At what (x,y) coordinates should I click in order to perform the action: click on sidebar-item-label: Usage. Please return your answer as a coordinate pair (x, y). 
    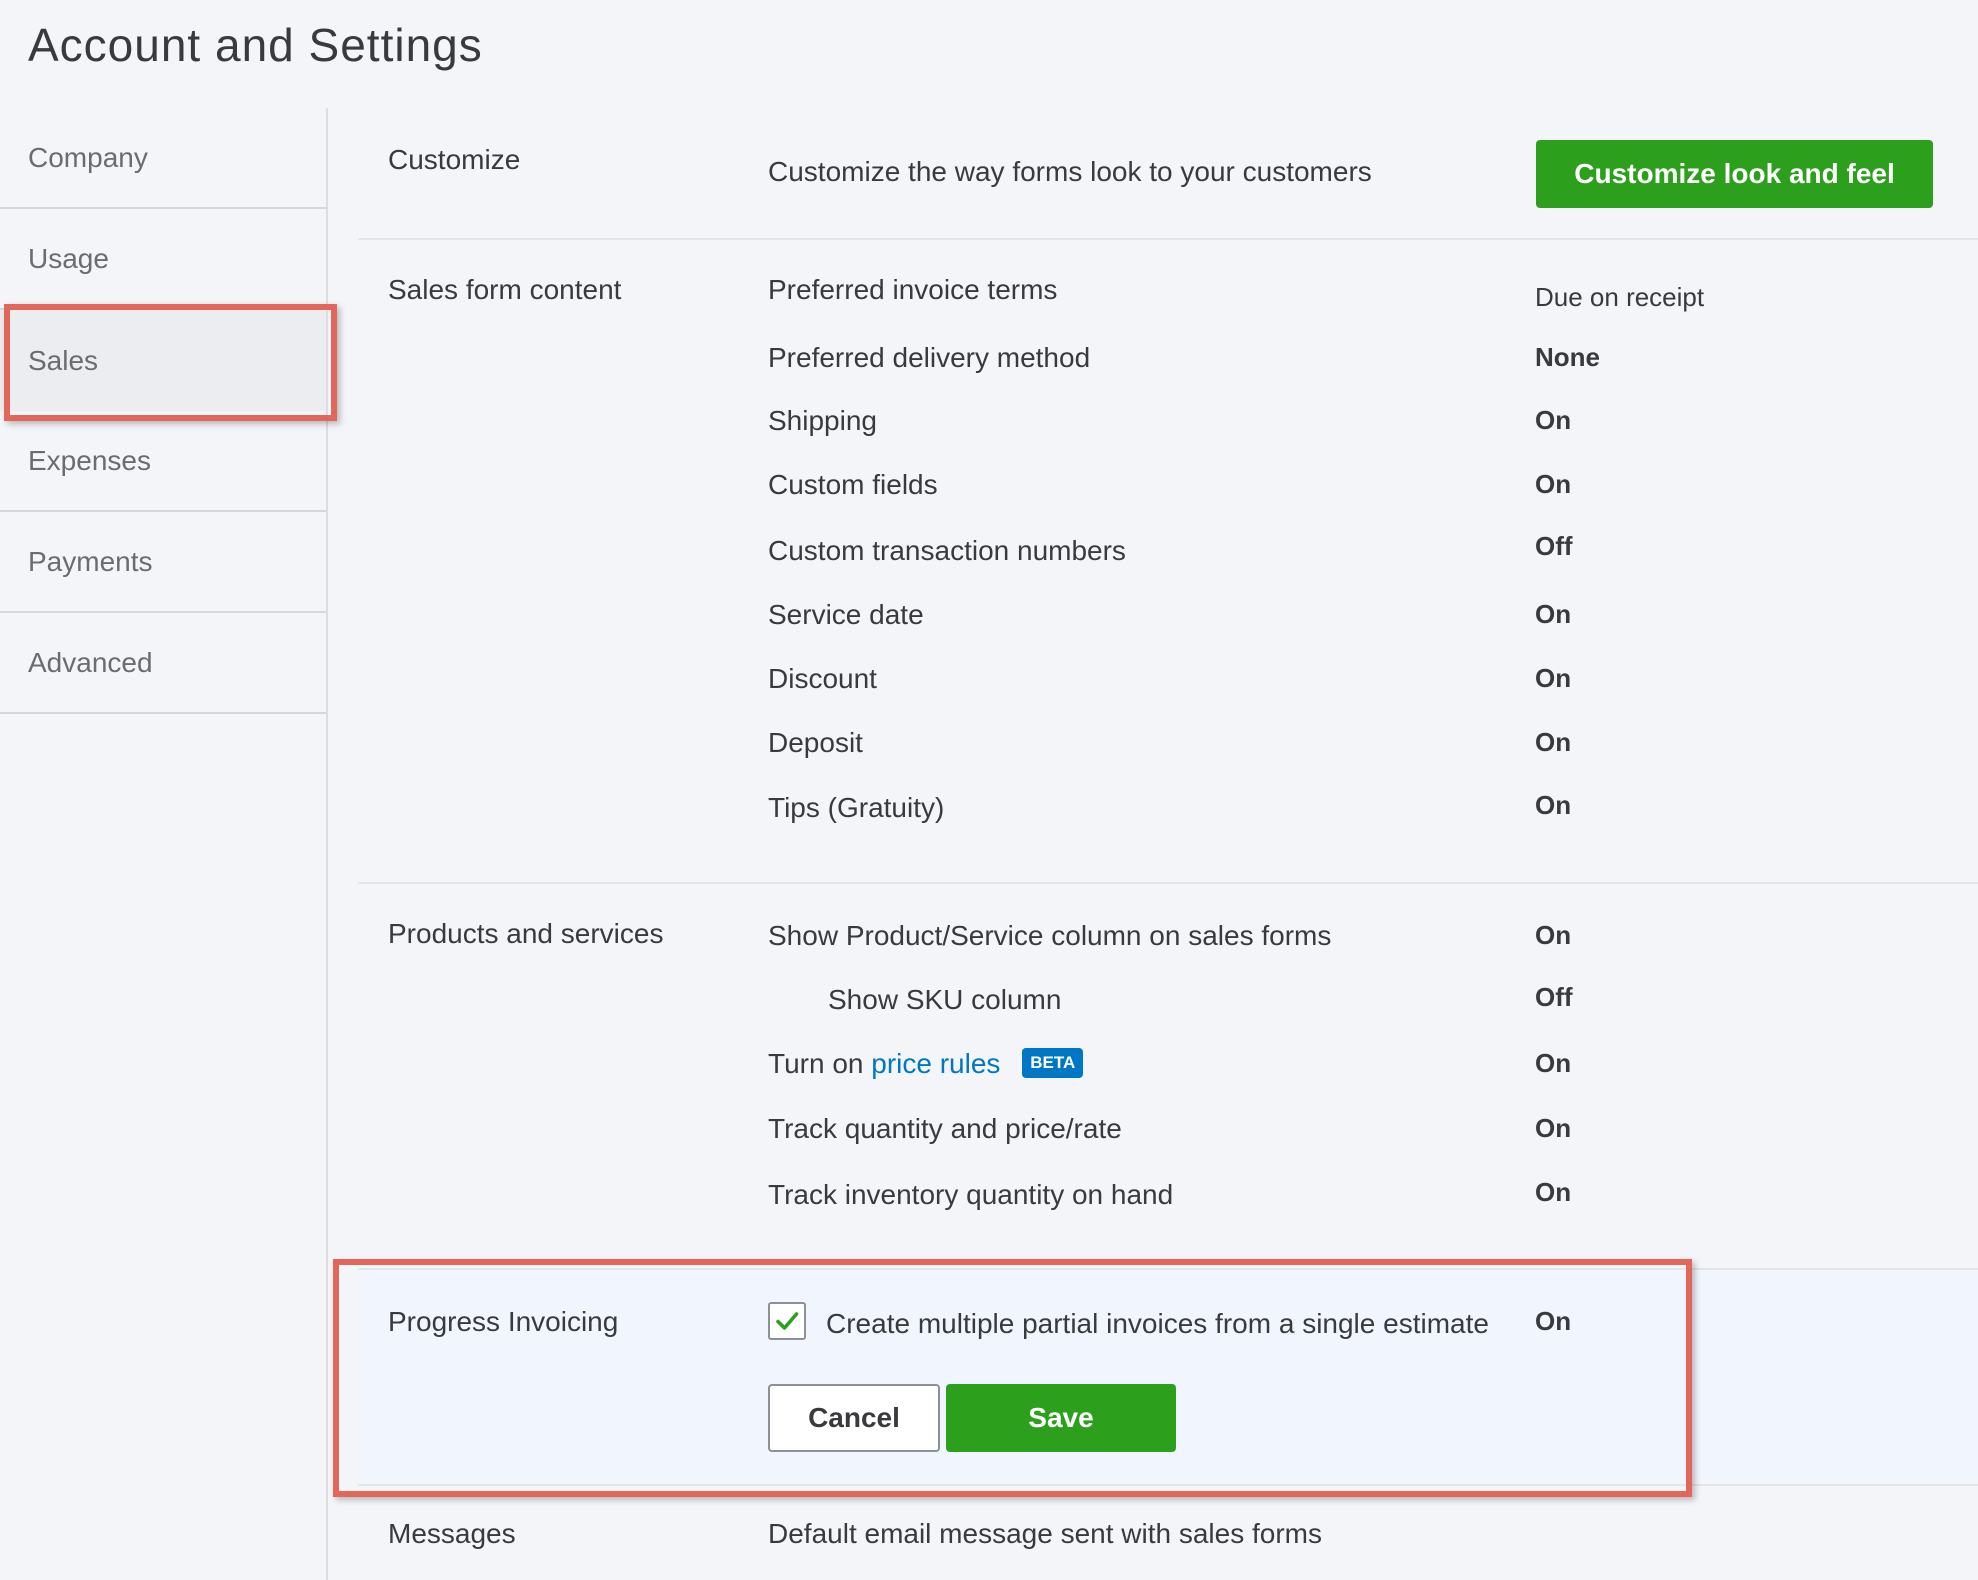
    Looking at the image, I should click on (68, 258).